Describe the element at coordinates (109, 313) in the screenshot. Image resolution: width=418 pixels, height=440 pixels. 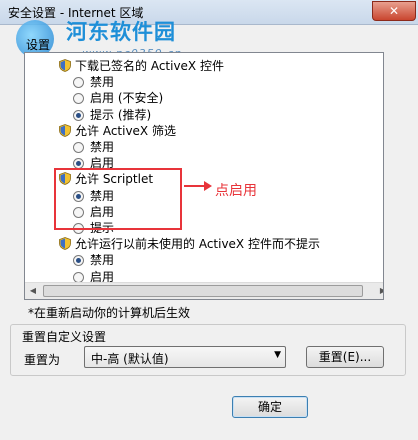
I see `restart-note: *在重新启动你的计算机后生效` at that location.